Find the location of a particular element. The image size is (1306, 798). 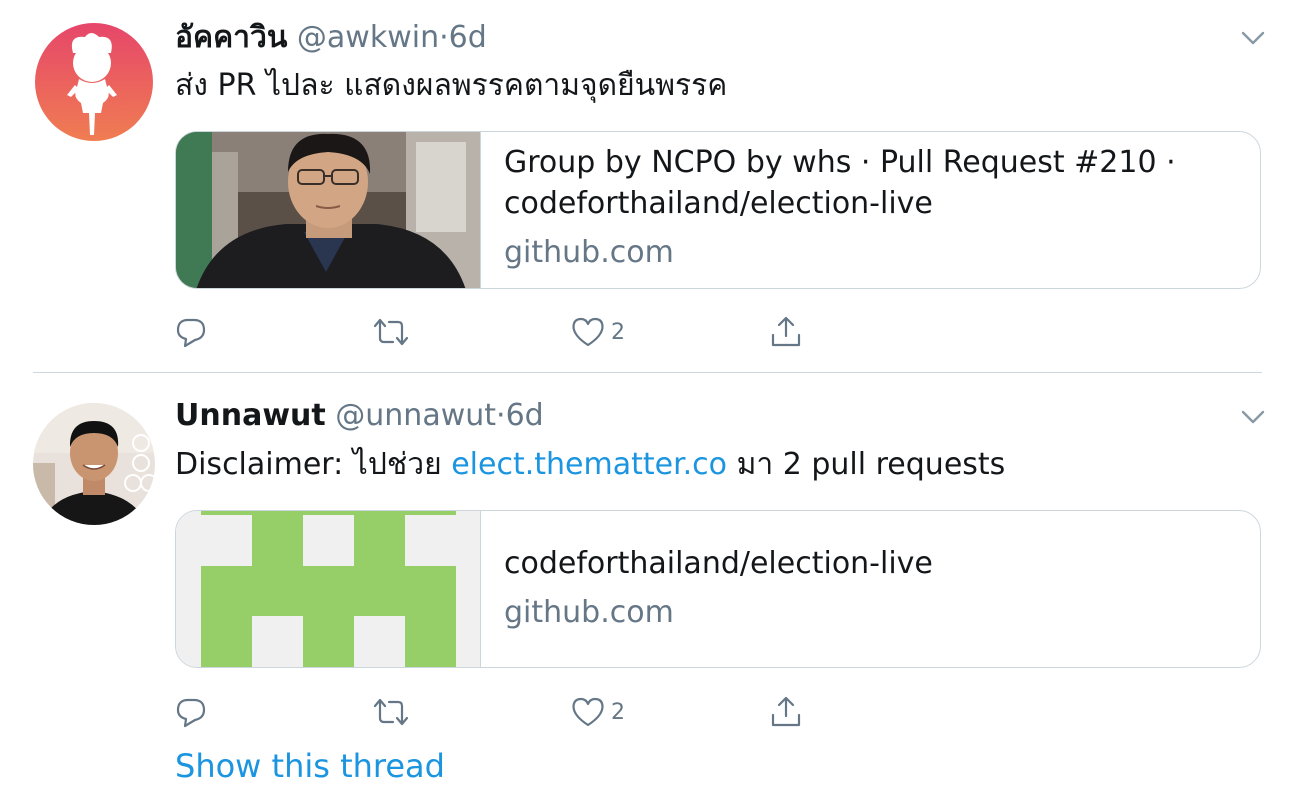

character-silhouette-avatar-icon is located at coordinates (94, 82).